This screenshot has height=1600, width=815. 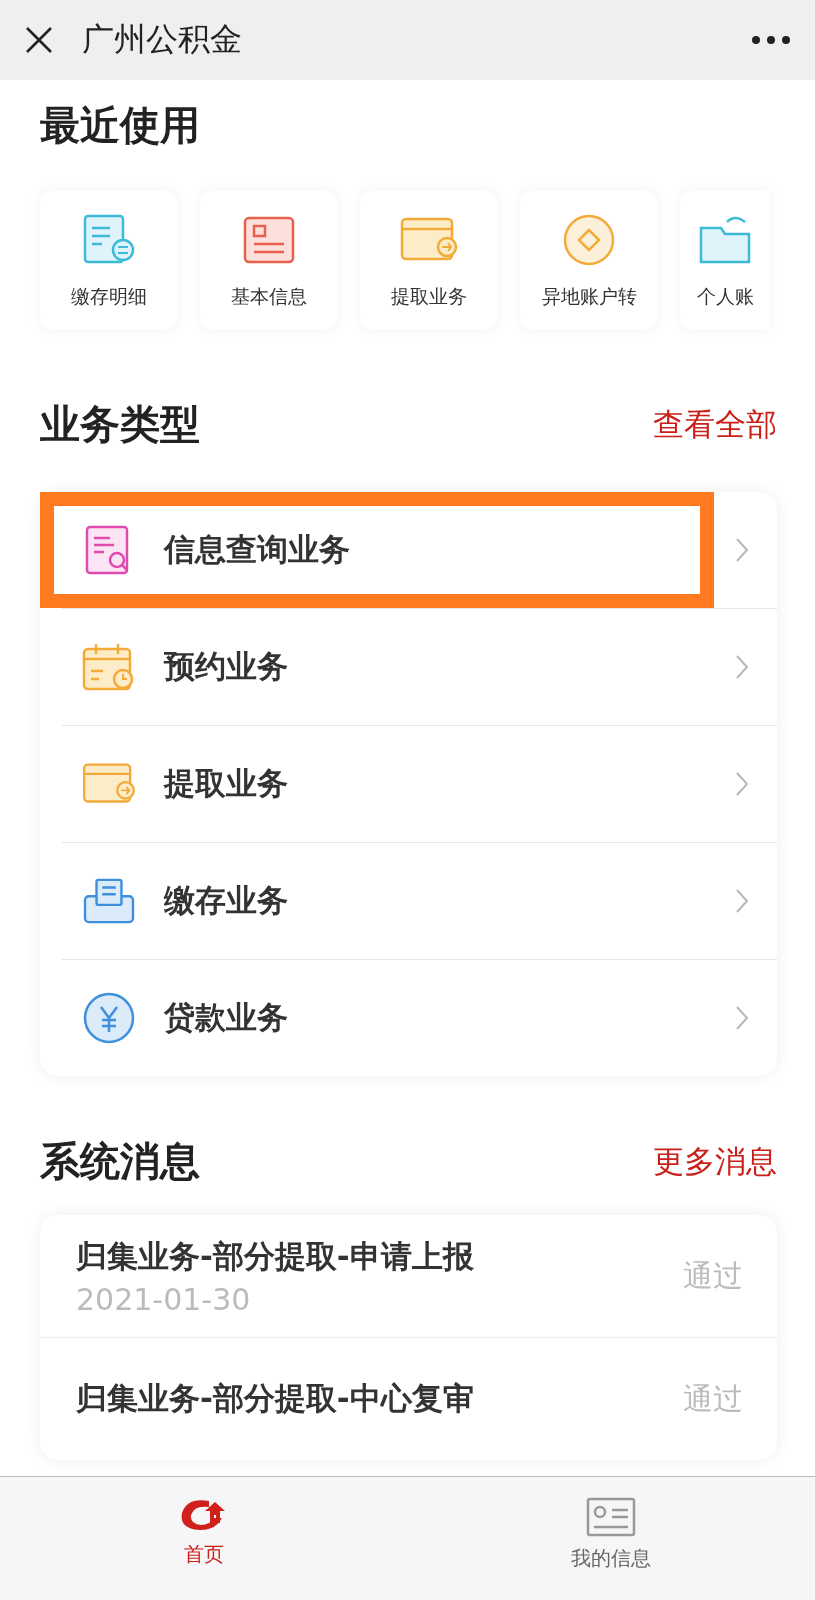 I want to click on tab: 首页, so click(x=203, y=1548).